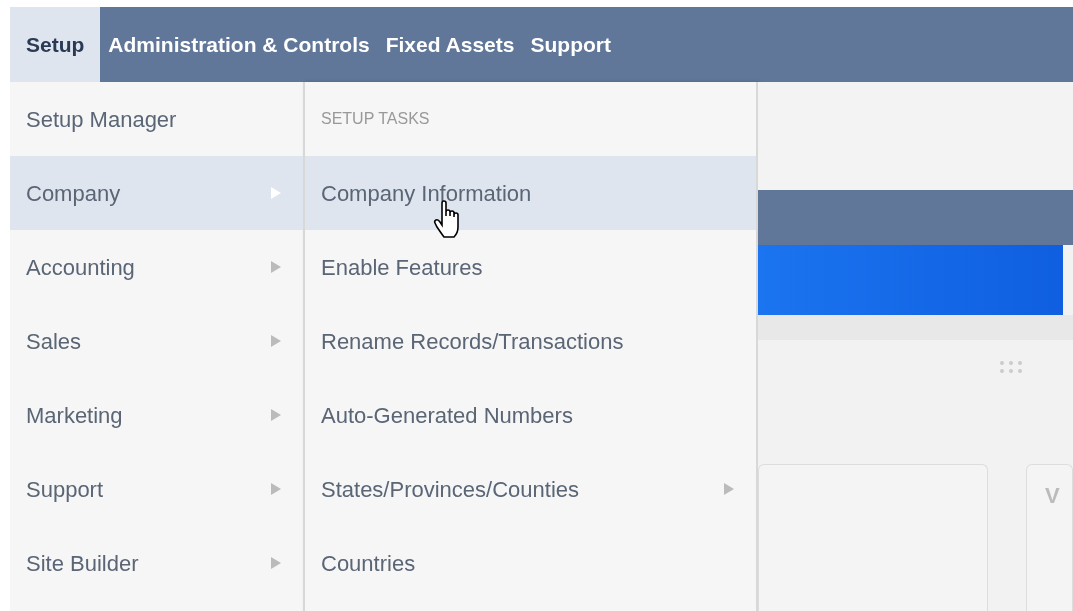 The width and height of the screenshot is (1073, 611). Describe the element at coordinates (156, 563) in the screenshot. I see `menu-item: Site Builder` at that location.